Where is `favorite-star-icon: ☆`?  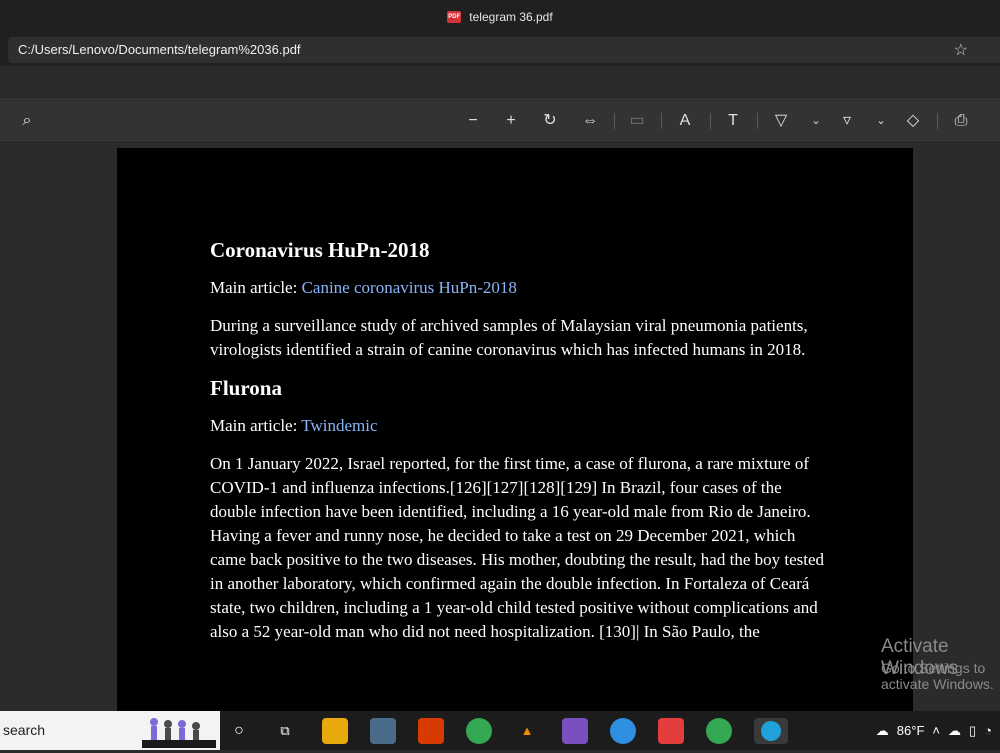
favorite-star-icon: ☆ is located at coordinates (961, 50).